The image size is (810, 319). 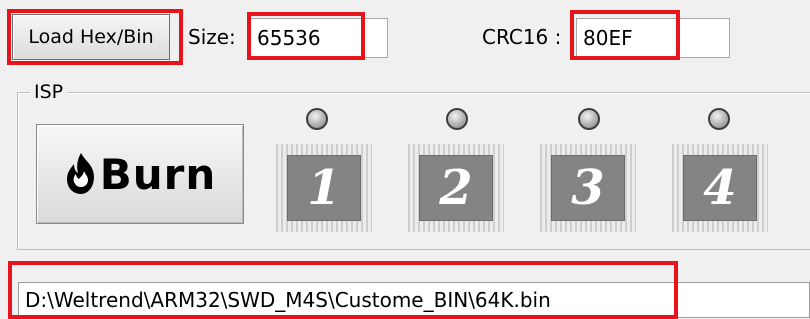 What do you see at coordinates (81, 174) in the screenshot?
I see `flame-icon` at bounding box center [81, 174].